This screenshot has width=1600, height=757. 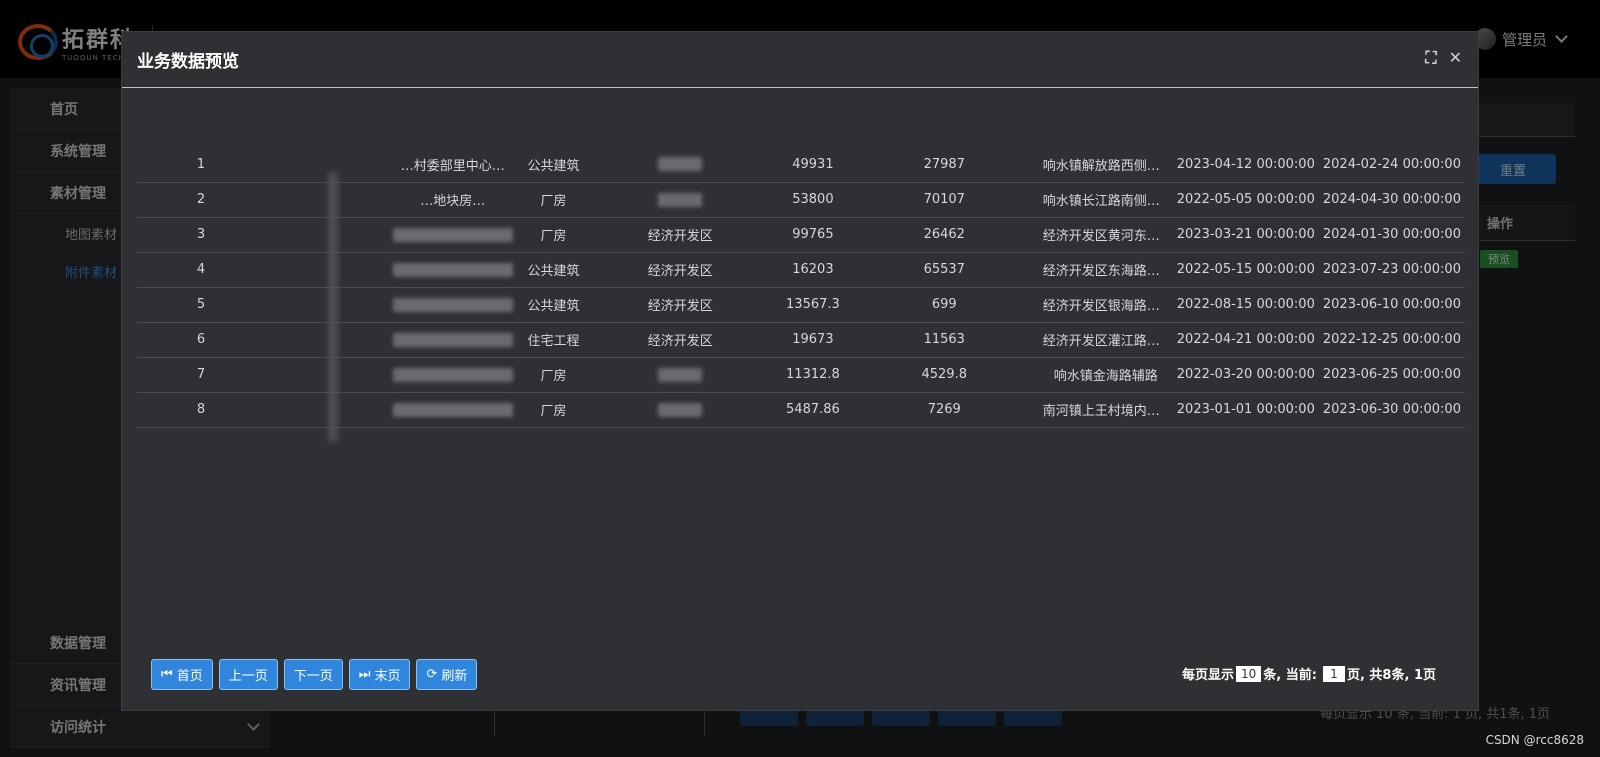 I want to click on end-date-cell: 2022-12-25 00:00:00, so click(x=1391, y=340).